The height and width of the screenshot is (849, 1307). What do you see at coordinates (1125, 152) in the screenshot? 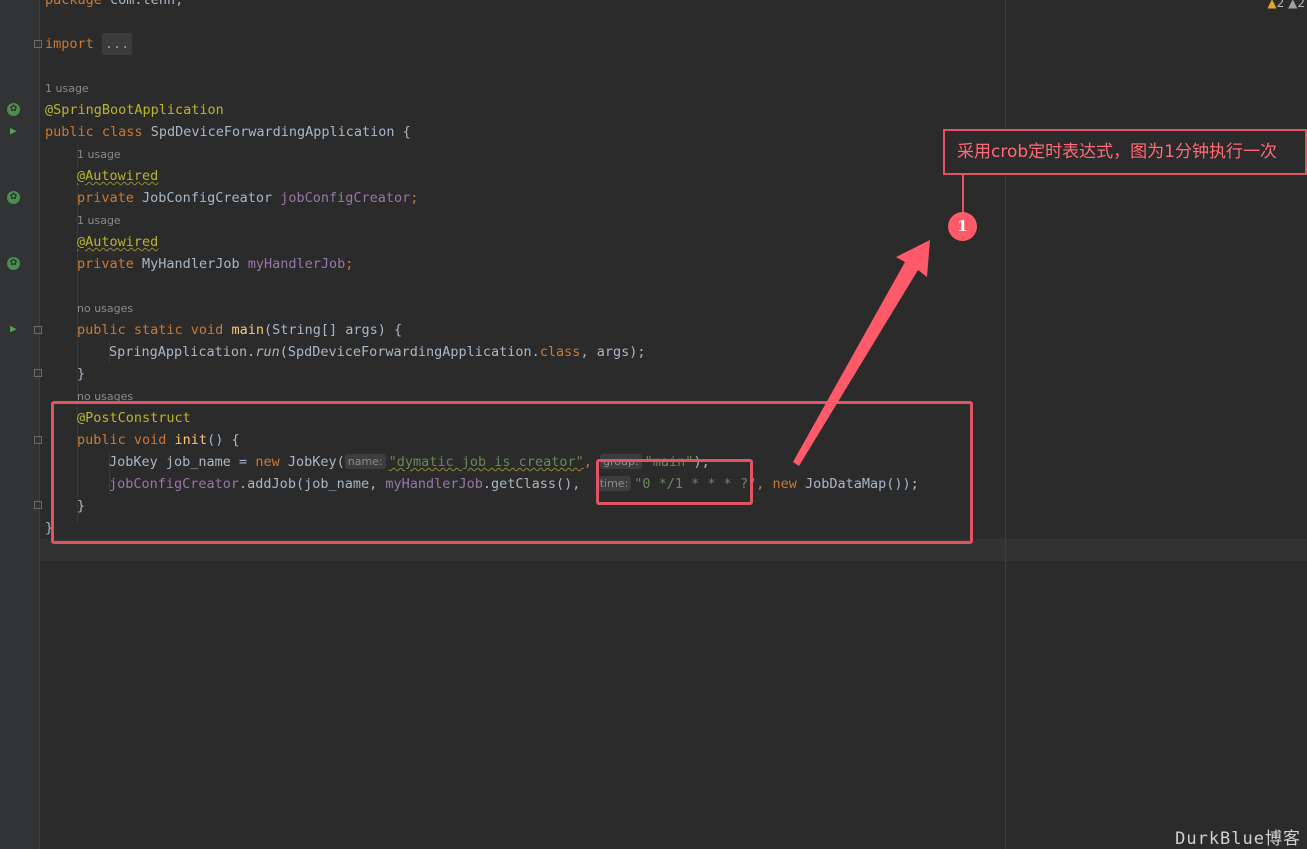
I see `callout-box: 采用crob定时表达式，图为1分钟执行一次` at bounding box center [1125, 152].